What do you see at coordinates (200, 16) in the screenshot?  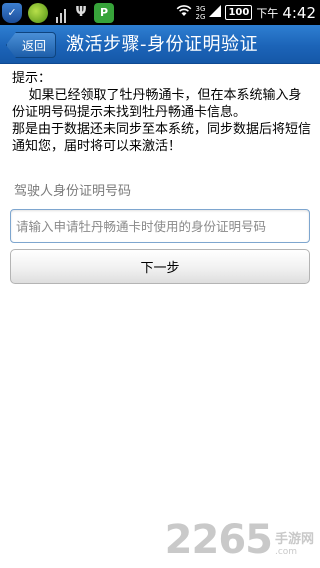 I see `network-2g-label: 2G` at bounding box center [200, 16].